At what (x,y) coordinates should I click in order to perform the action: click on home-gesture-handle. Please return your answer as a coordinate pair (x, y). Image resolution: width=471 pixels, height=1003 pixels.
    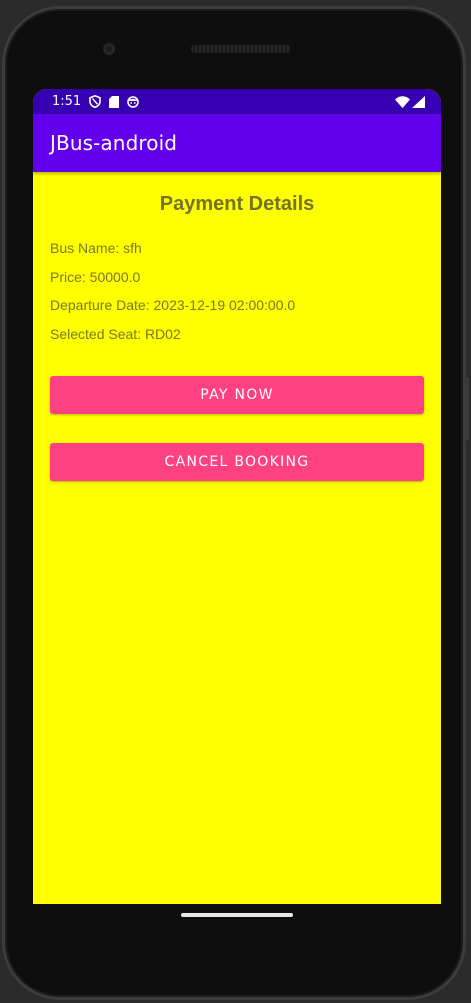
    Looking at the image, I should click on (237, 915).